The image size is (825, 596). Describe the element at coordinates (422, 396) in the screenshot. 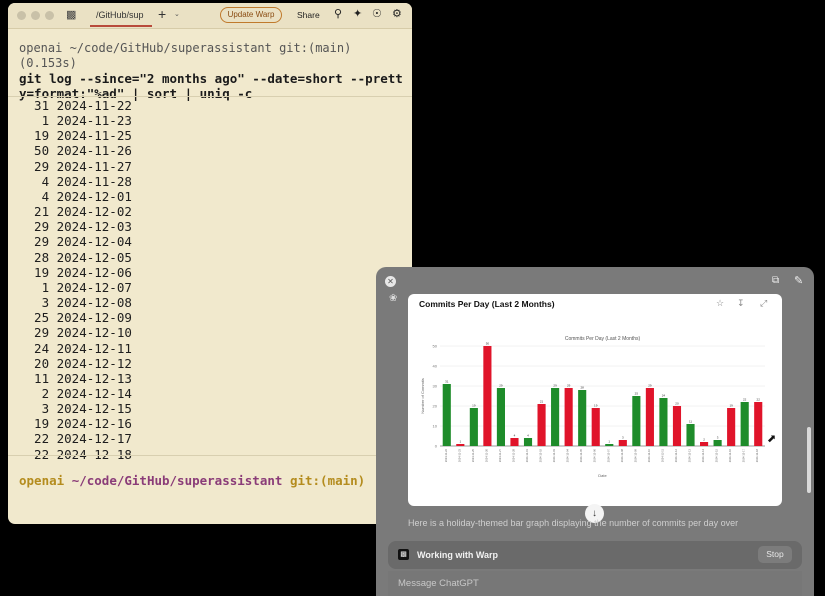

I see `y-axis-label: Number of Commits` at that location.